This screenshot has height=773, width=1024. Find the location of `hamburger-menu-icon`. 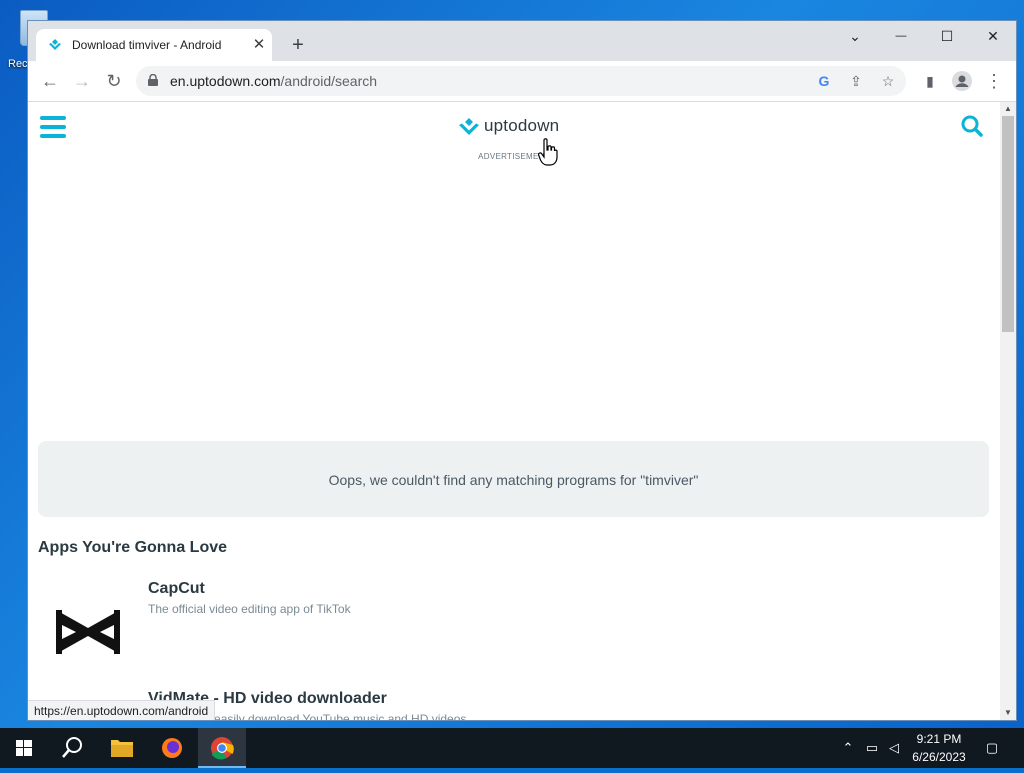

hamburger-menu-icon is located at coordinates (53, 127).